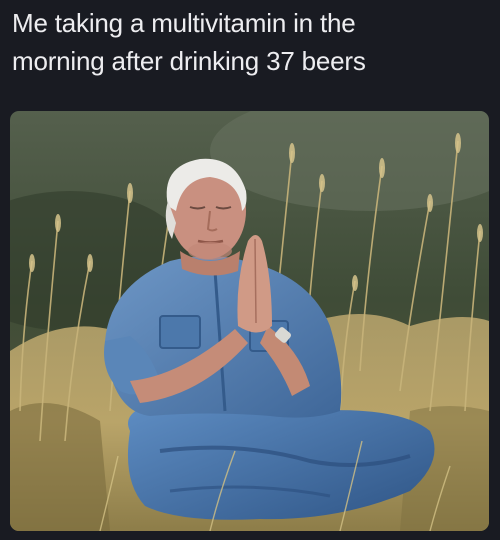 The image size is (500, 540). What do you see at coordinates (180, 332) in the screenshot?
I see `shirt-pocket-left` at bounding box center [180, 332].